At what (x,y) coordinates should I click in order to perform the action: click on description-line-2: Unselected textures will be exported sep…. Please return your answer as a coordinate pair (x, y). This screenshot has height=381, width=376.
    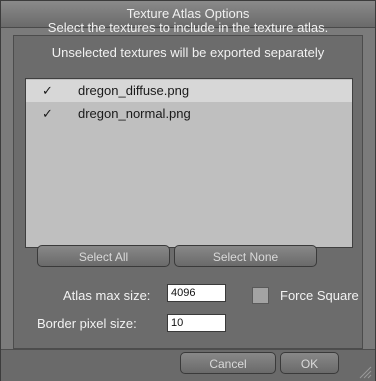
    Looking at the image, I should click on (188, 52).